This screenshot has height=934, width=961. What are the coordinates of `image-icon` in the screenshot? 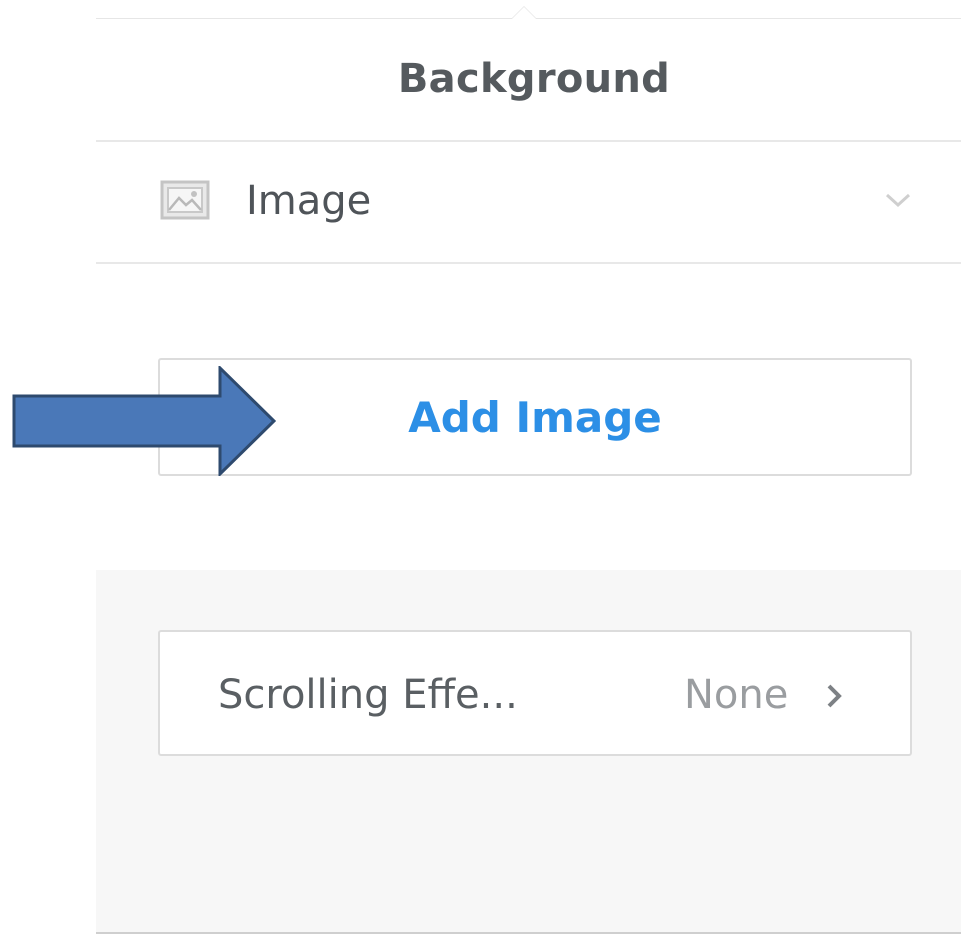 It's located at (185, 200).